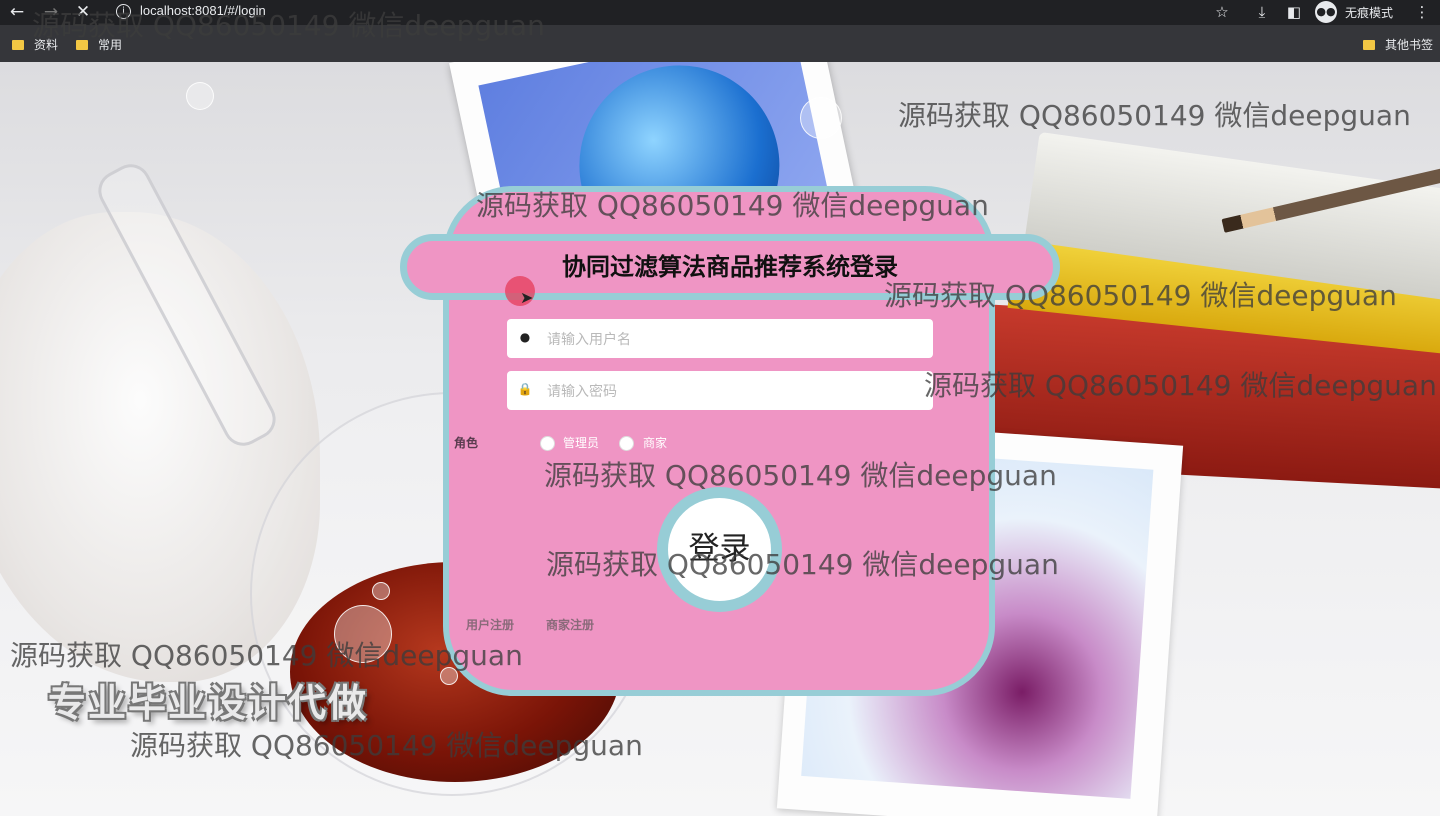  What do you see at coordinates (208, 703) in the screenshot?
I see `slogan-text: 专业毕业设计代做` at bounding box center [208, 703].